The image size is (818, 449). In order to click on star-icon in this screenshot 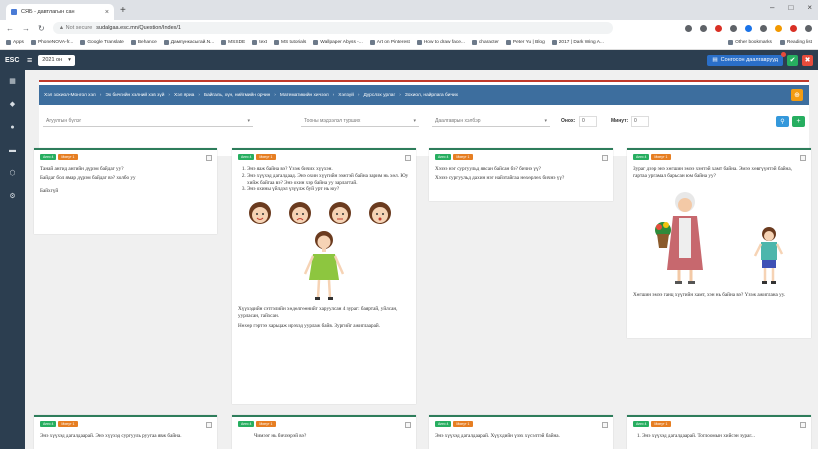, I will do `click(688, 28)`.